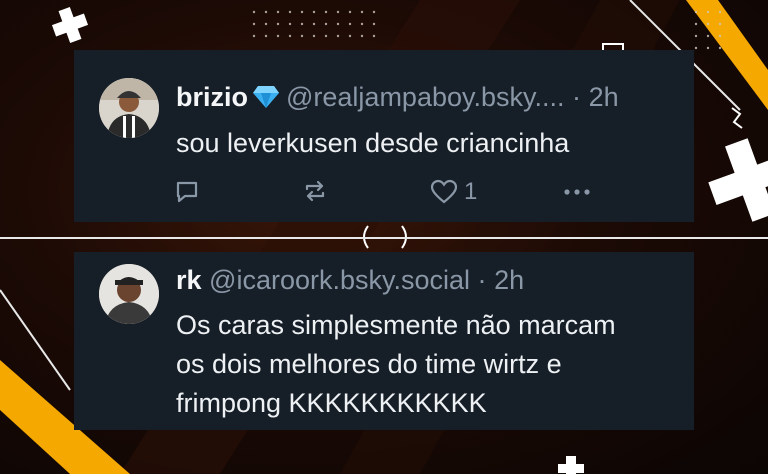 The image size is (768, 474). I want to click on post-header: rk @icaroork.bsky.social · 2h, so click(350, 280).